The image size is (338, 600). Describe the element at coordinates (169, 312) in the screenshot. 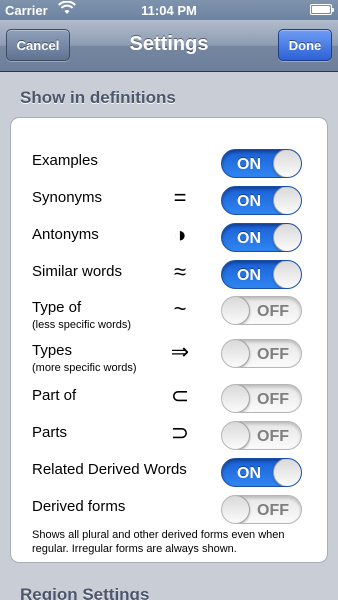

I see `setting-row-type-of: Type of (less specific words) ~ OFF` at that location.